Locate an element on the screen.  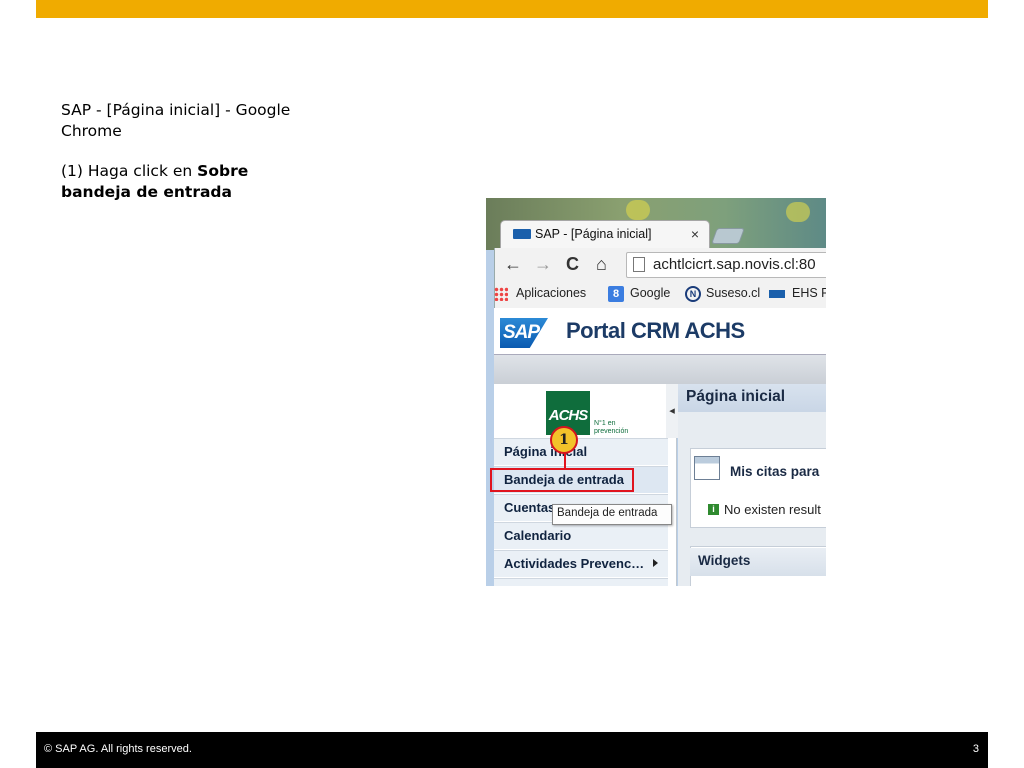
slide-title: SAP - [Página inicial] - Google Chrome is located at coordinates (176, 120).